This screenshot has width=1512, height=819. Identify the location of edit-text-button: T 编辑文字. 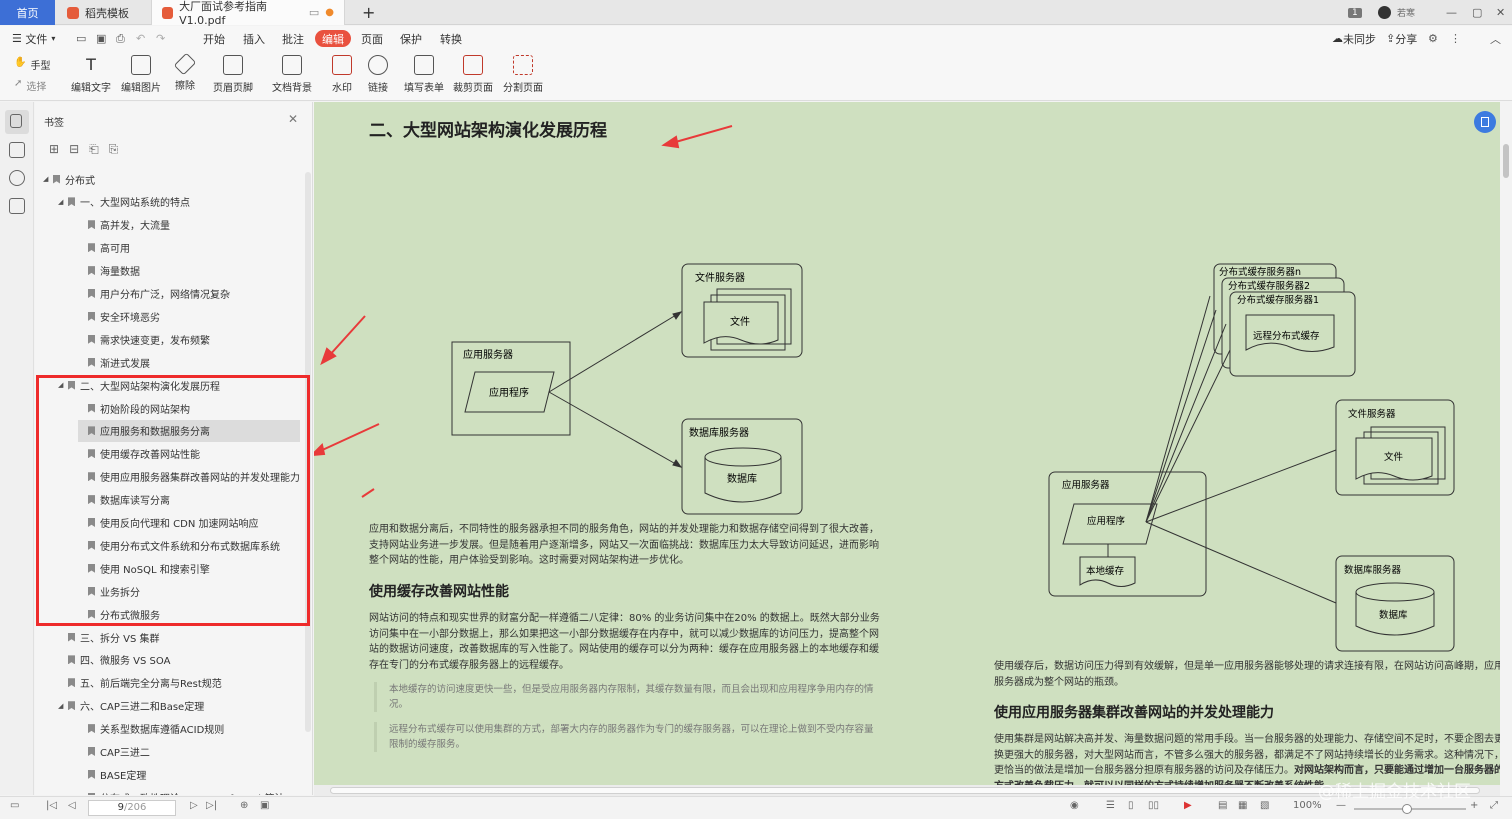
(91, 74).